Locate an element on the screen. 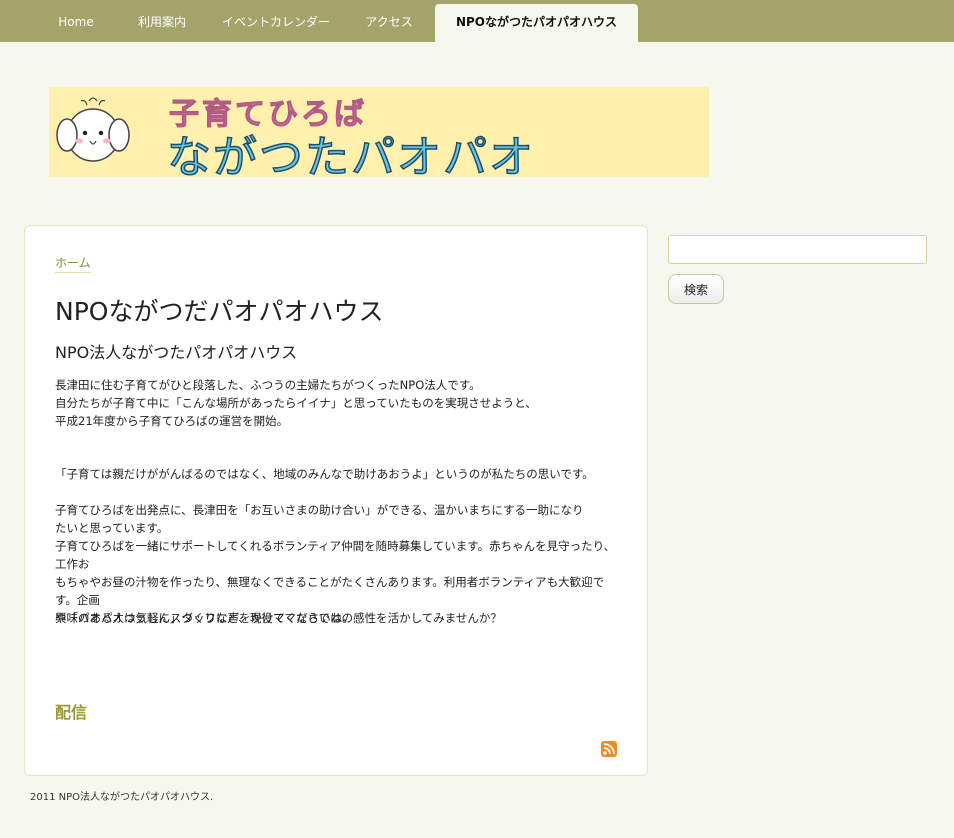  top-navigation: Home 利用案内 イベントカレンダー アクセス NPOながつたパオパオハウス is located at coordinates (477, 21).